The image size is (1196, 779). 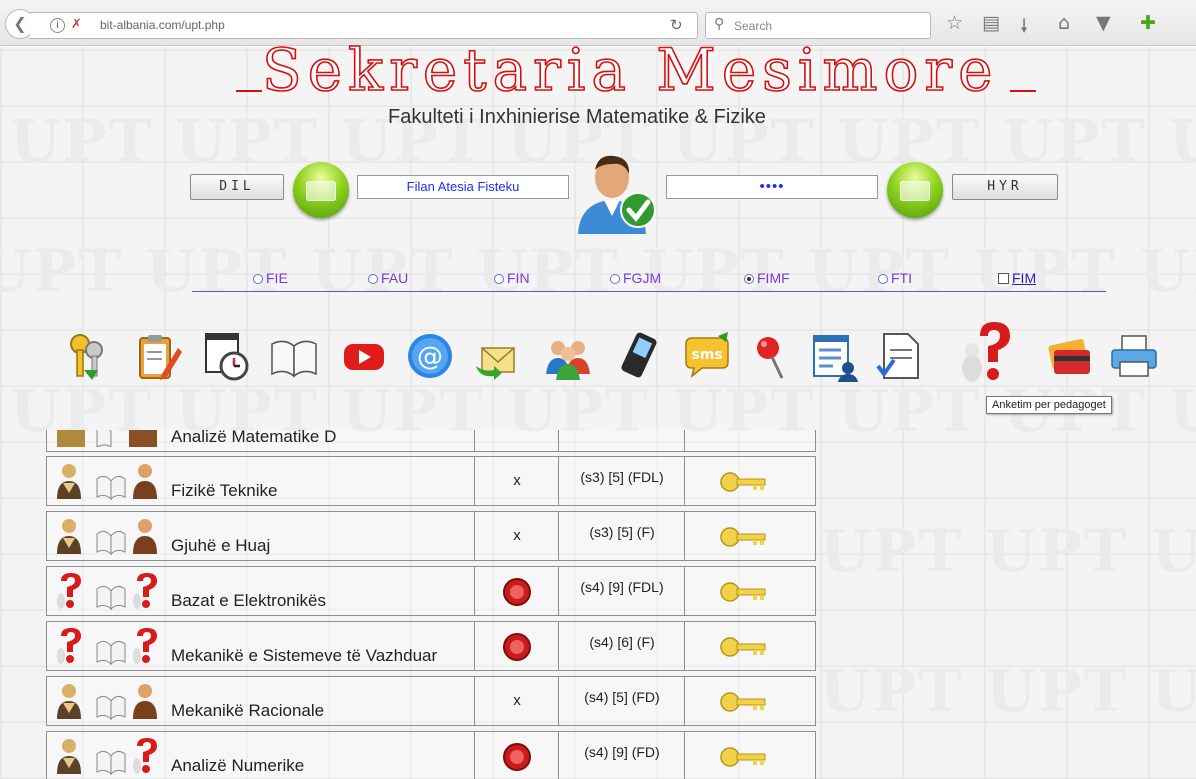 What do you see at coordinates (954, 23) in the screenshot?
I see `bookmark-star-icon: ☆` at bounding box center [954, 23].